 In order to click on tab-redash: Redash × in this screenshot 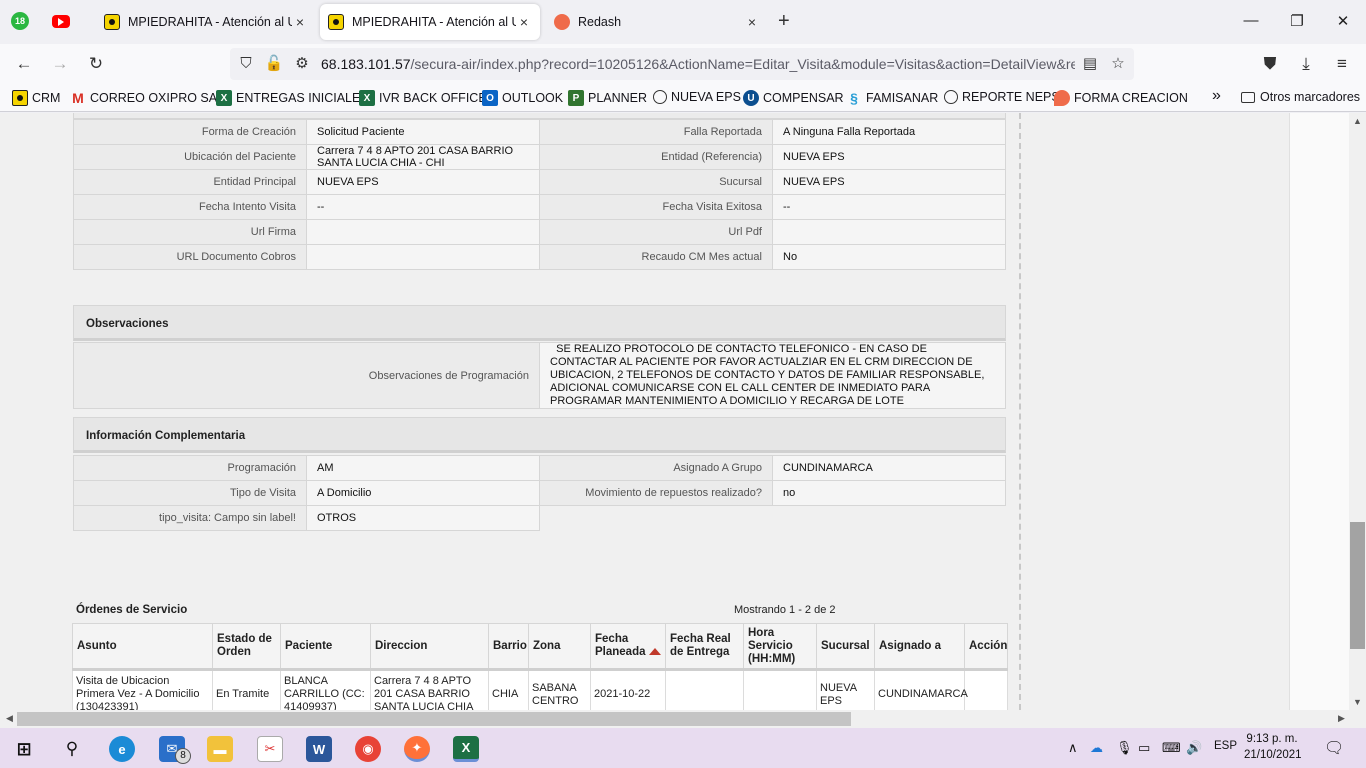, I will do `click(657, 22)`.